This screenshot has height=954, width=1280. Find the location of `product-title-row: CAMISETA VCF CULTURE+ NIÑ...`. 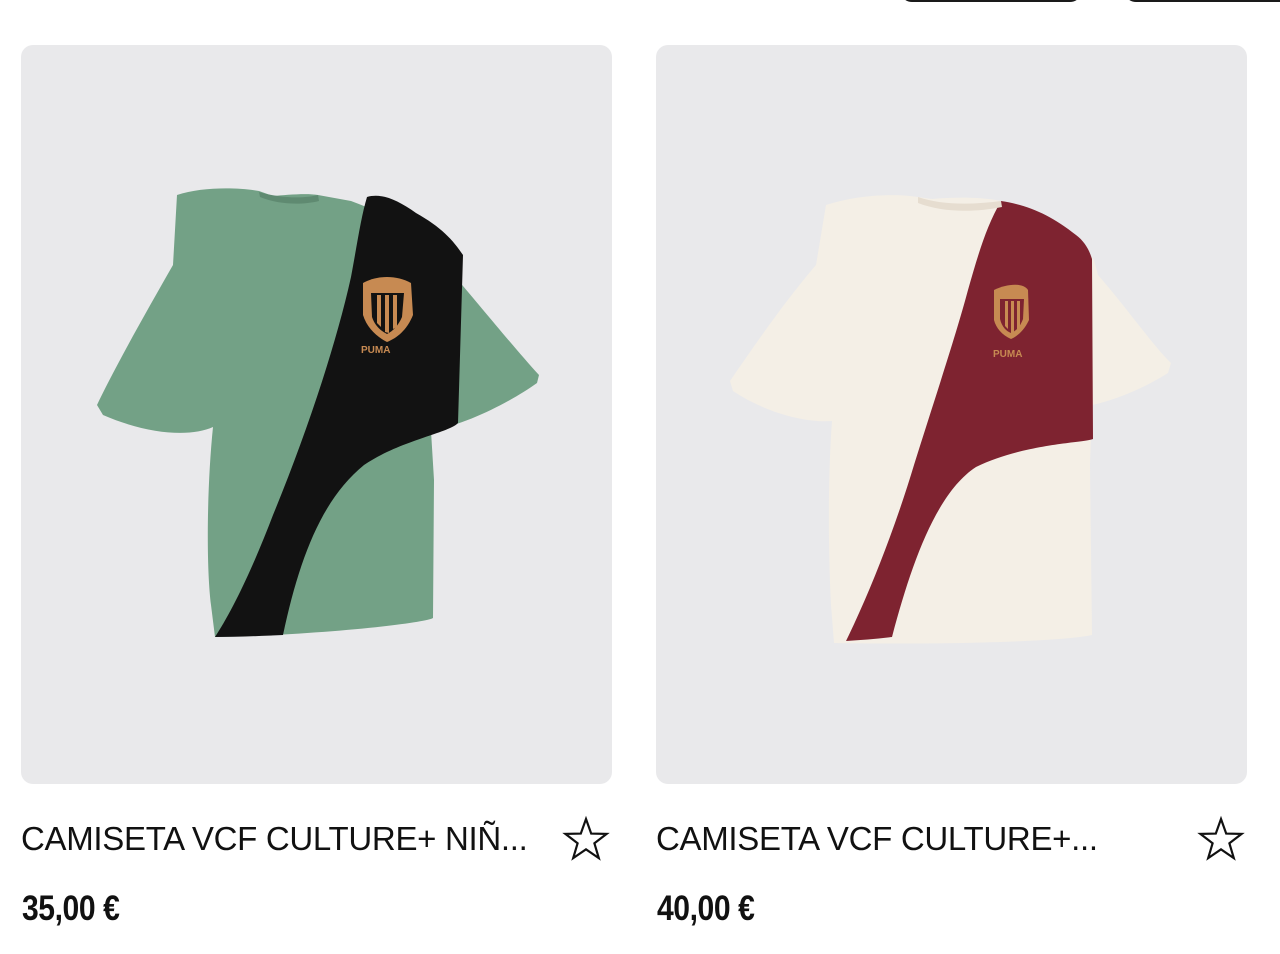

product-title-row: CAMISETA VCF CULTURE+ NIÑ... is located at coordinates (316, 839).